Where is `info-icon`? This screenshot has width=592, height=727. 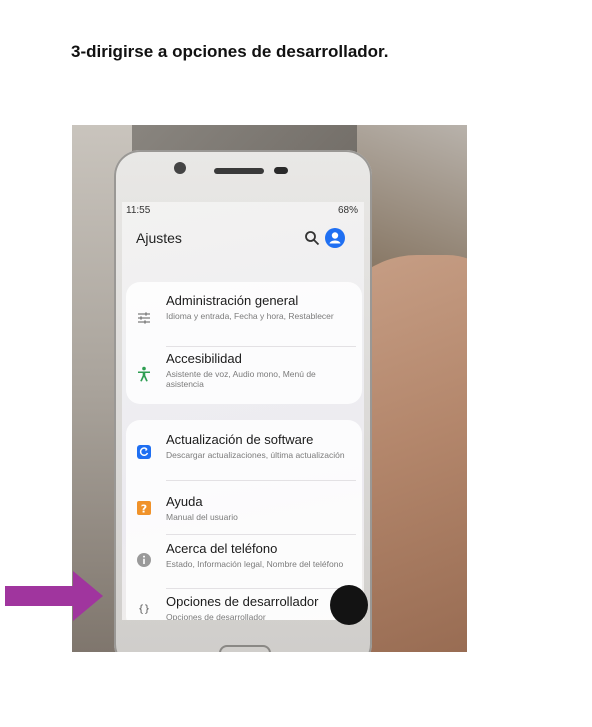
info-icon is located at coordinates (144, 560).